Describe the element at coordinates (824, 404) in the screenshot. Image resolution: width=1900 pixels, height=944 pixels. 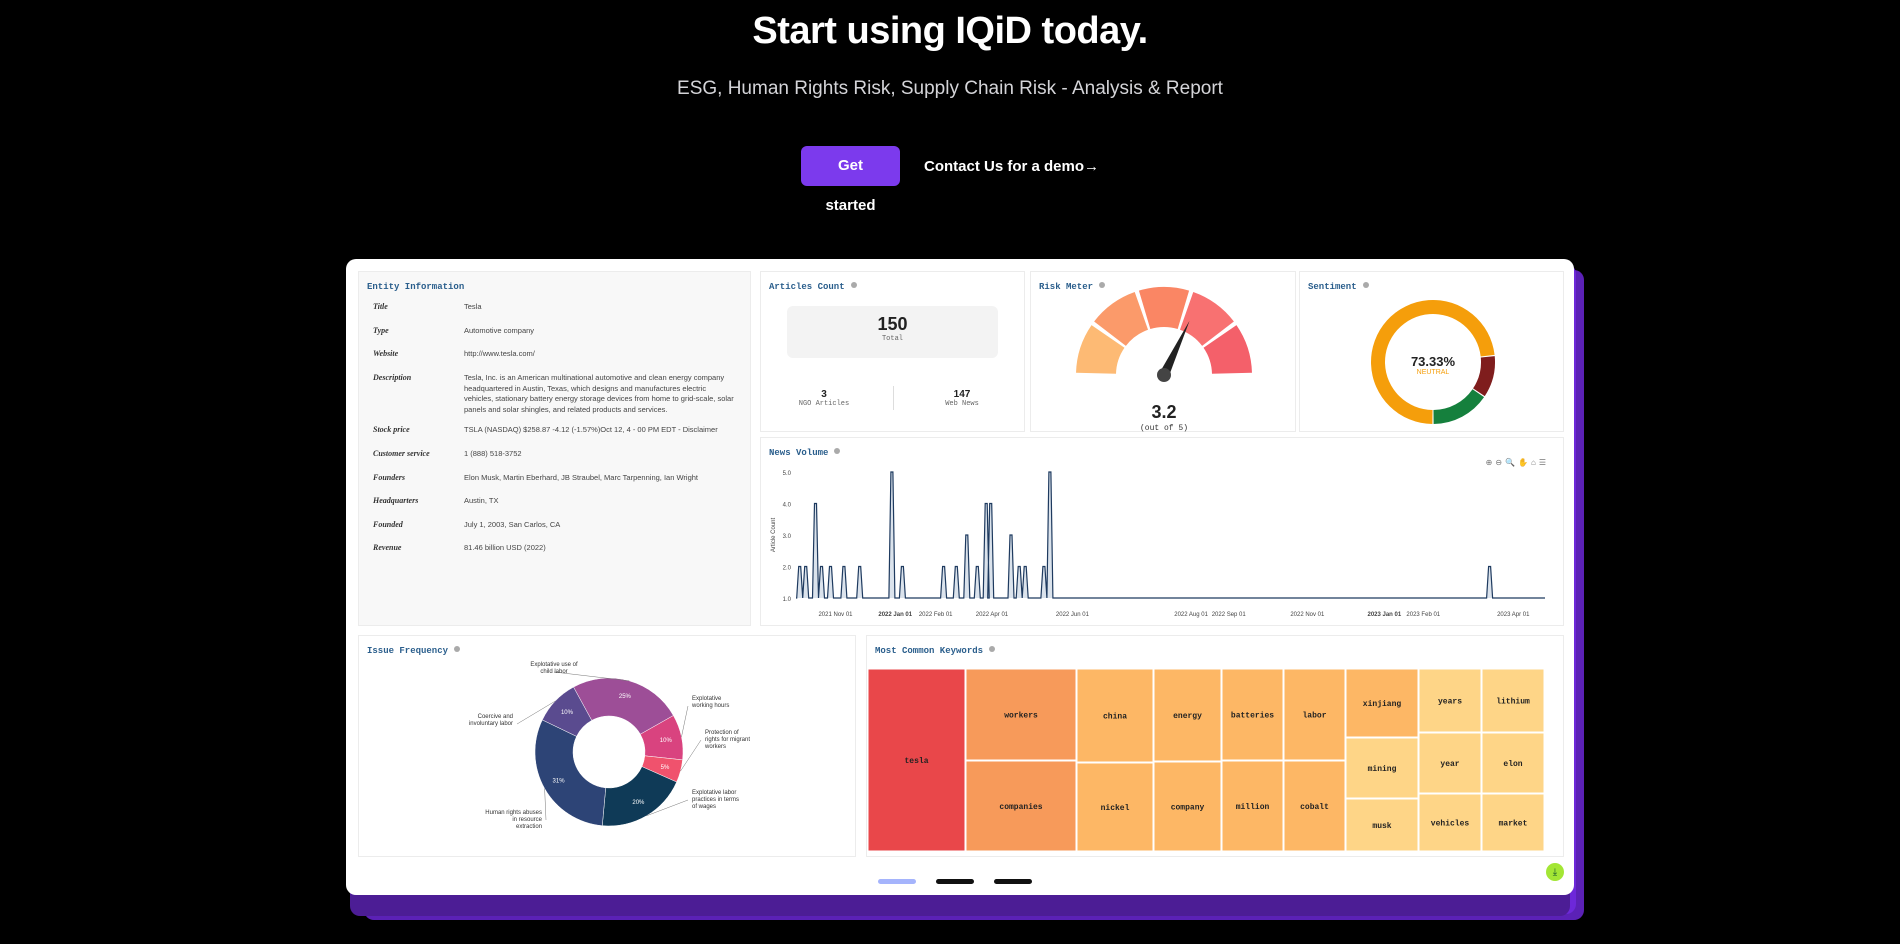
I see `ngo-label: NGO Articles` at that location.